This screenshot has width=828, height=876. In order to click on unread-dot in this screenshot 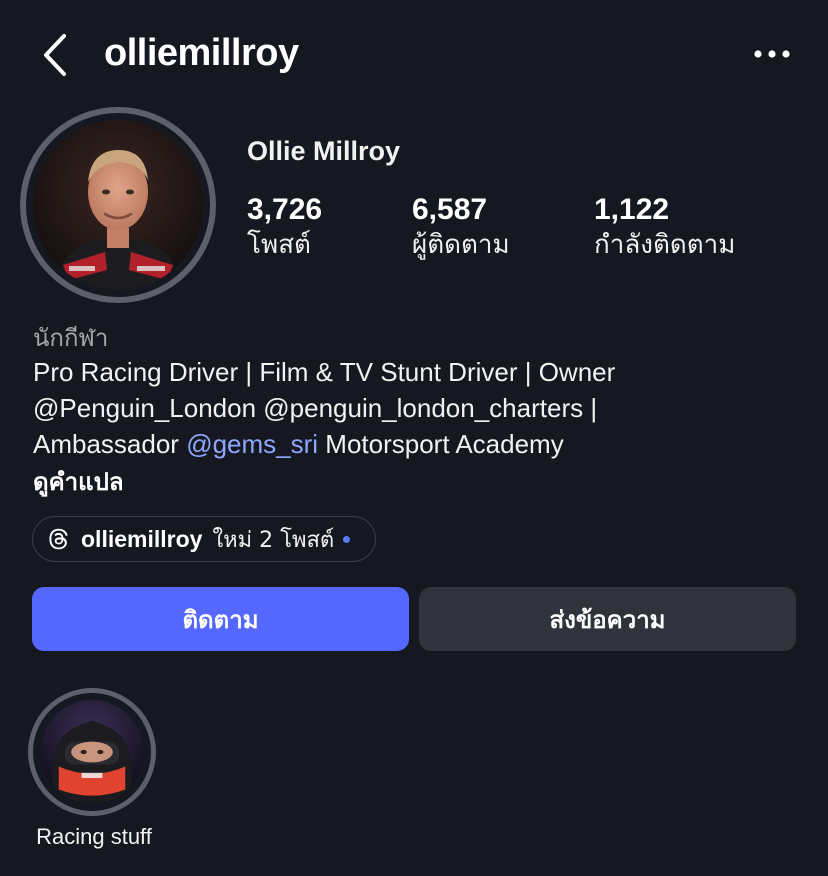, I will do `click(347, 539)`.